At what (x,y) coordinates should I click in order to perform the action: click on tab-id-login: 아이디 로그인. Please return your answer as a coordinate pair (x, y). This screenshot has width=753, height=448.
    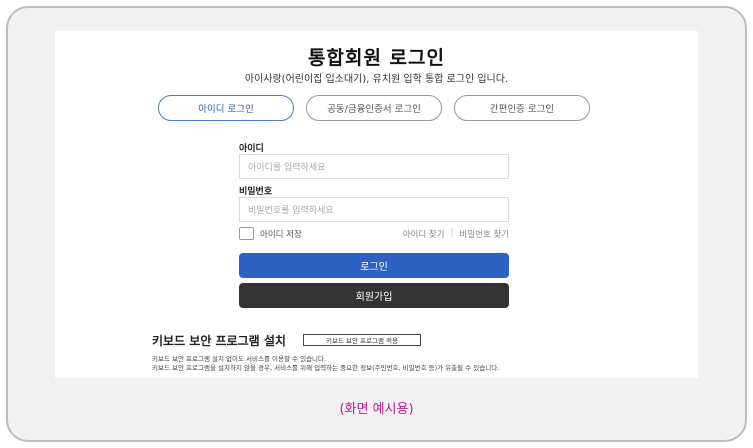
    Looking at the image, I should click on (226, 108).